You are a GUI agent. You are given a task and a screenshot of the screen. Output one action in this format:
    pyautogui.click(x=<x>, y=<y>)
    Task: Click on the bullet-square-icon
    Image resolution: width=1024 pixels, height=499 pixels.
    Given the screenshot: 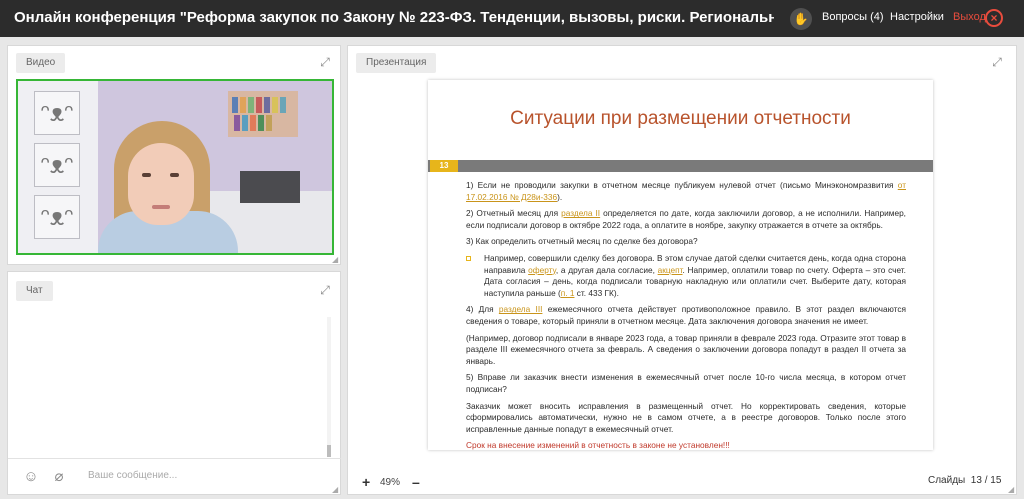 What is the action you would take?
    pyautogui.click(x=468, y=258)
    